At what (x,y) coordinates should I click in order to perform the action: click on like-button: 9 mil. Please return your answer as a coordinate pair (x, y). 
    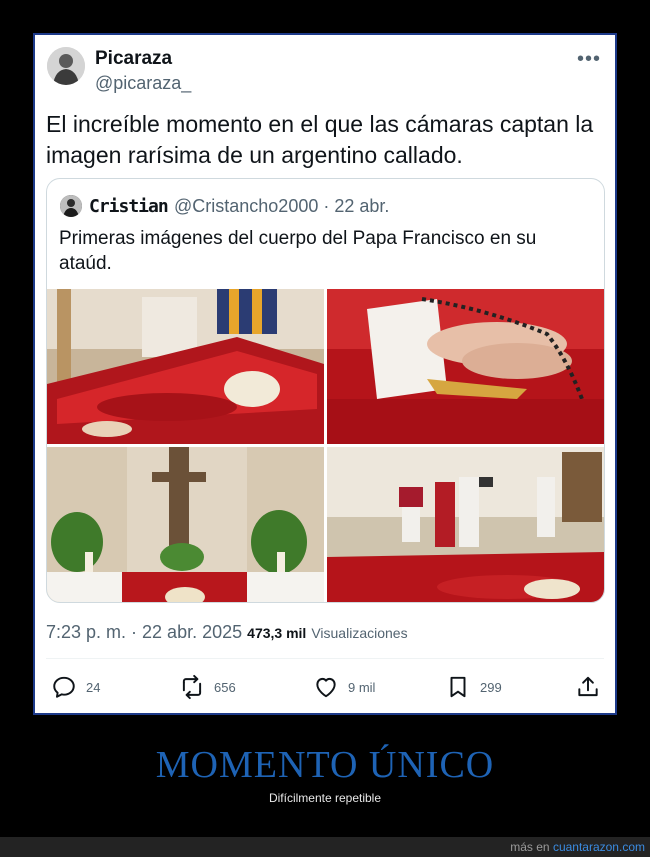
    Looking at the image, I should click on (344, 687).